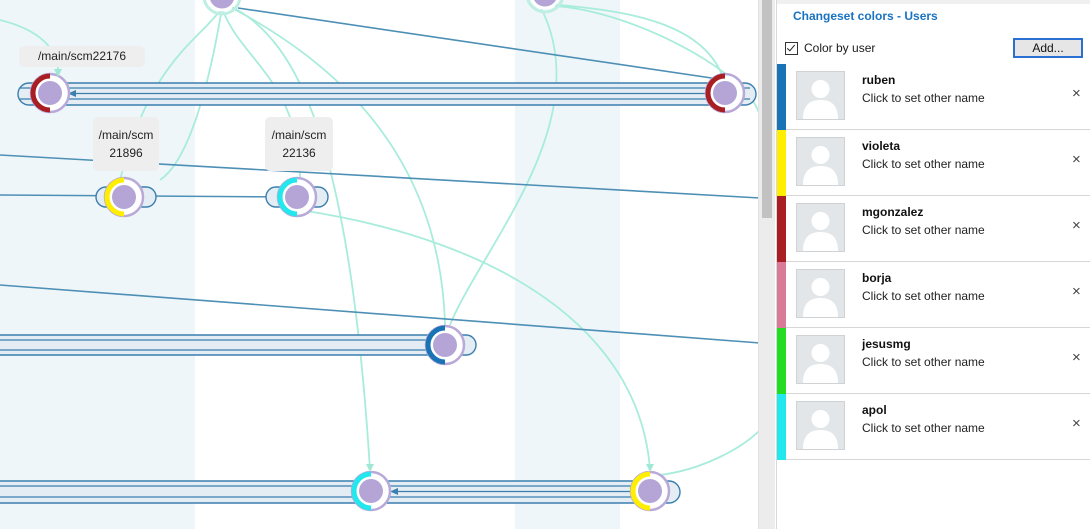  I want to click on branch-label: /main/scm 21896, so click(126, 144).